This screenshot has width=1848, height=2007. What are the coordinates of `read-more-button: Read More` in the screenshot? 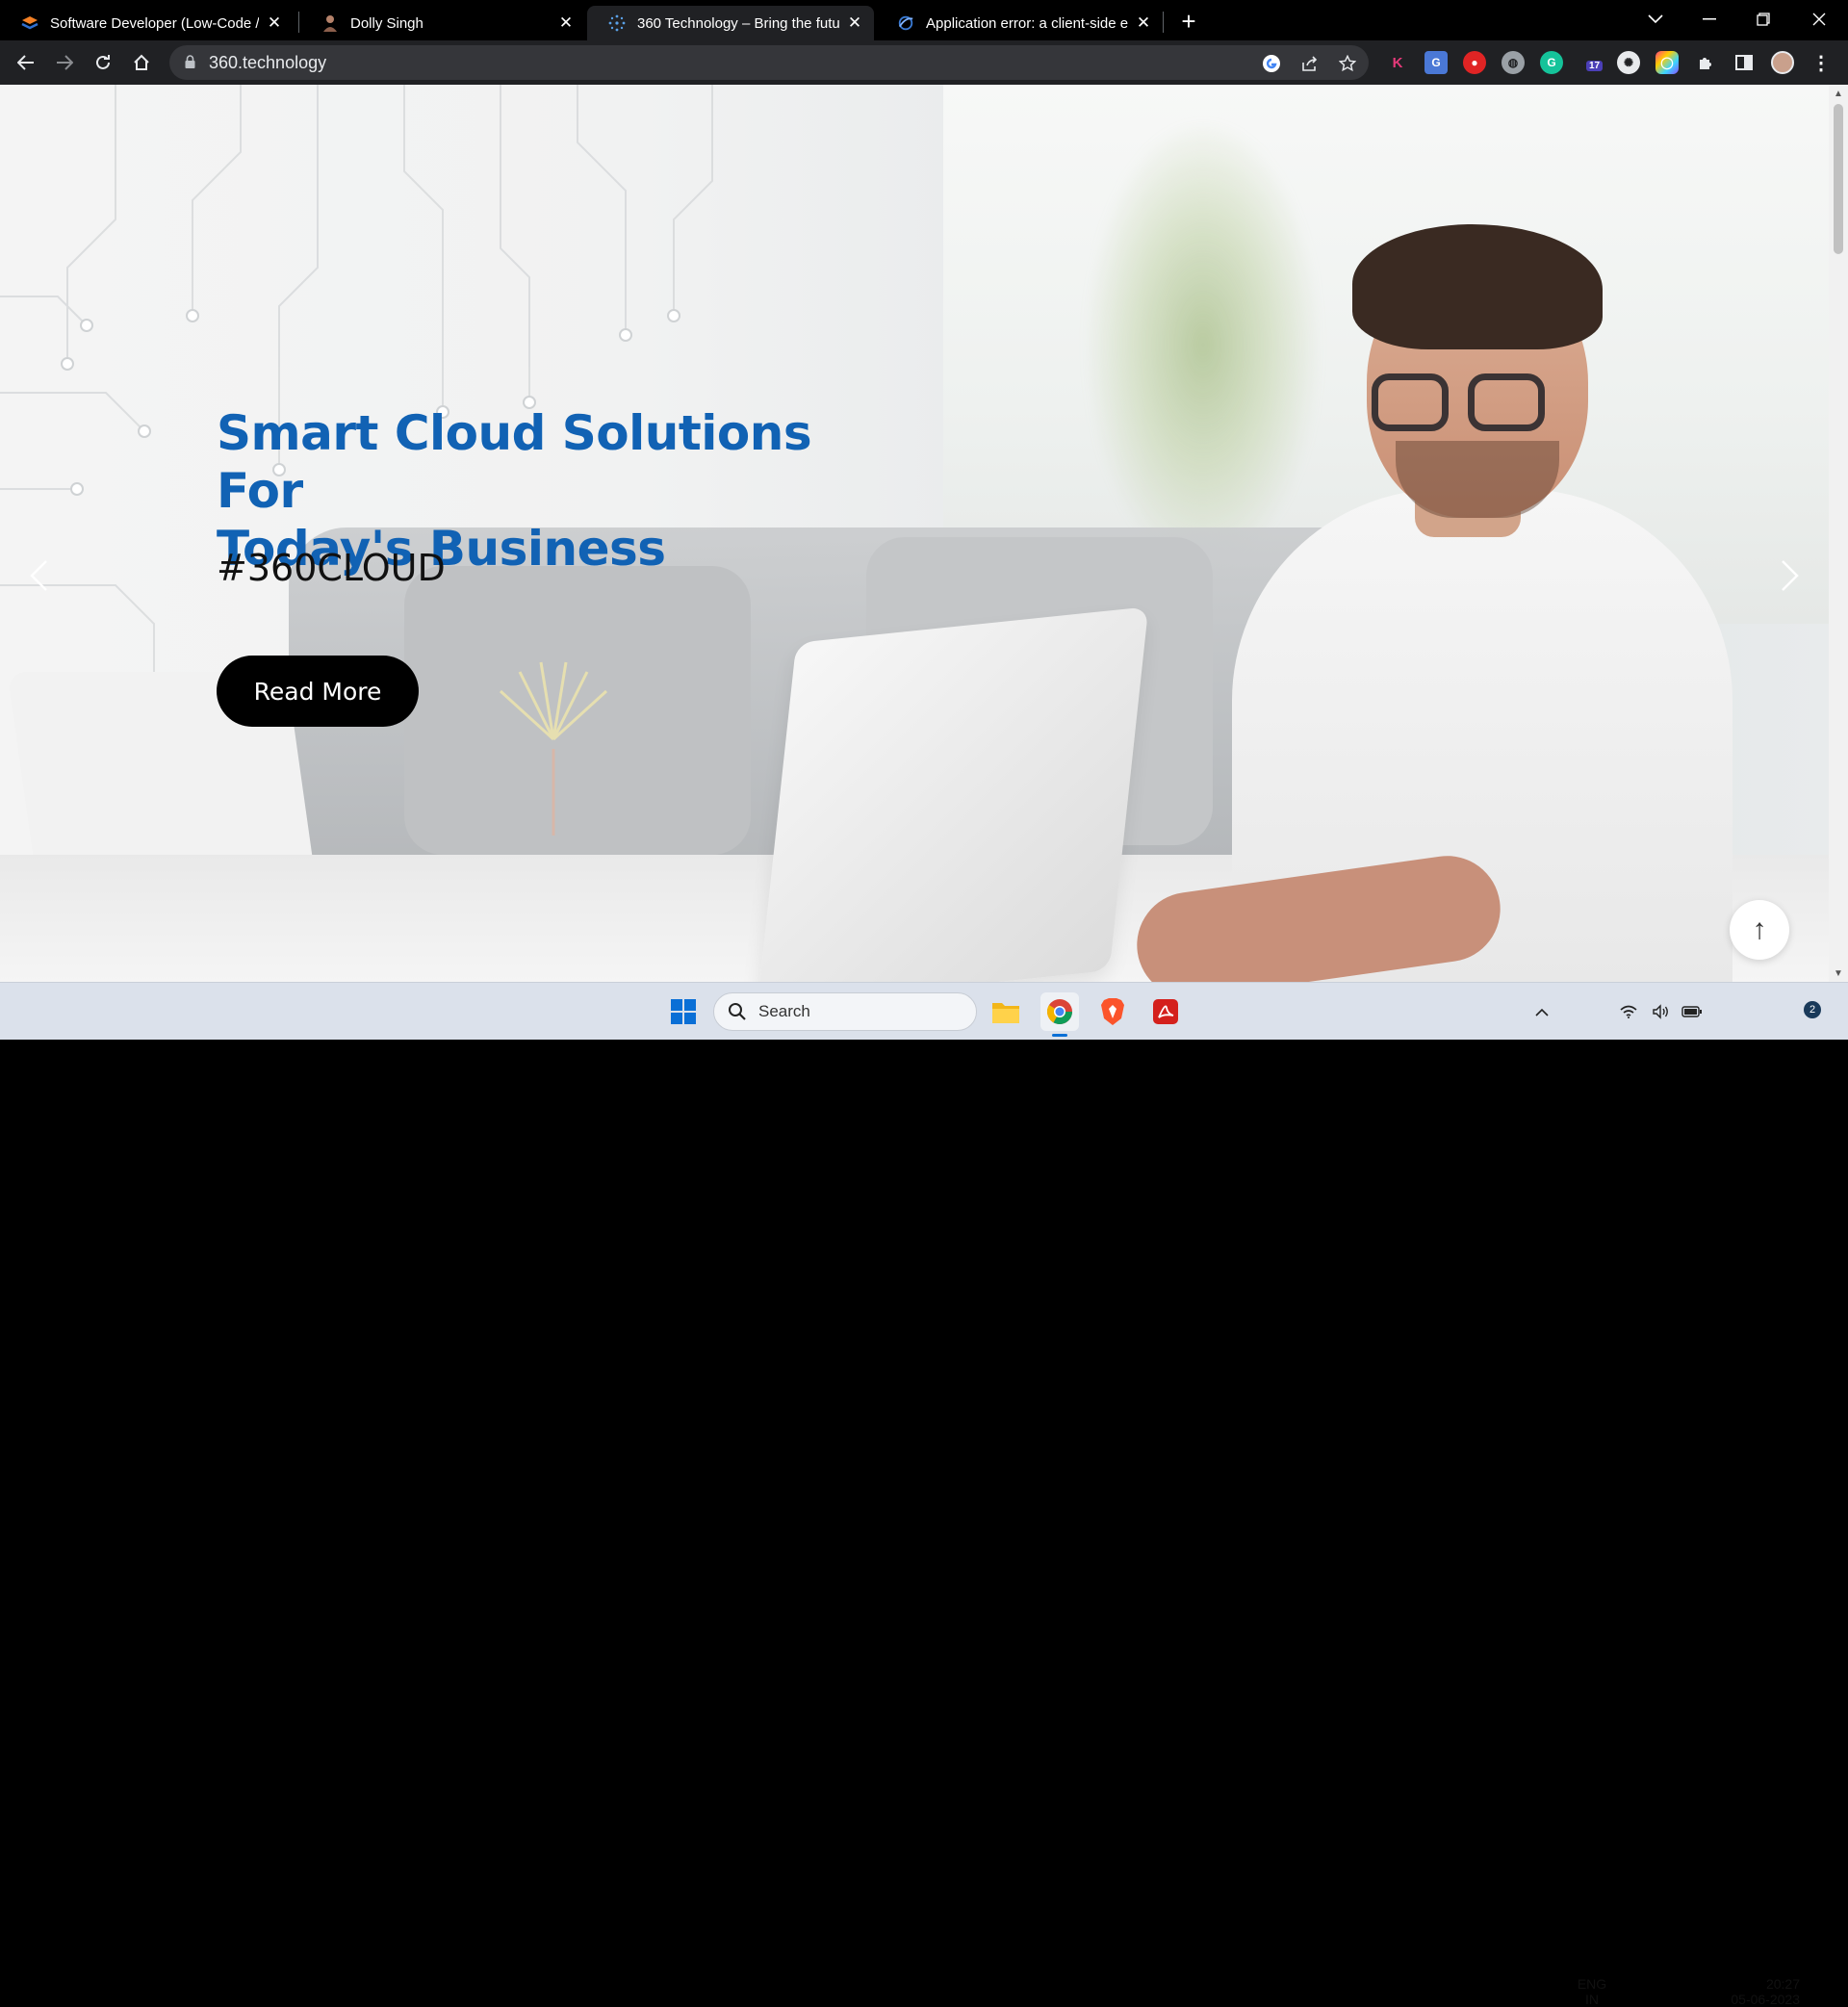 It's located at (318, 691).